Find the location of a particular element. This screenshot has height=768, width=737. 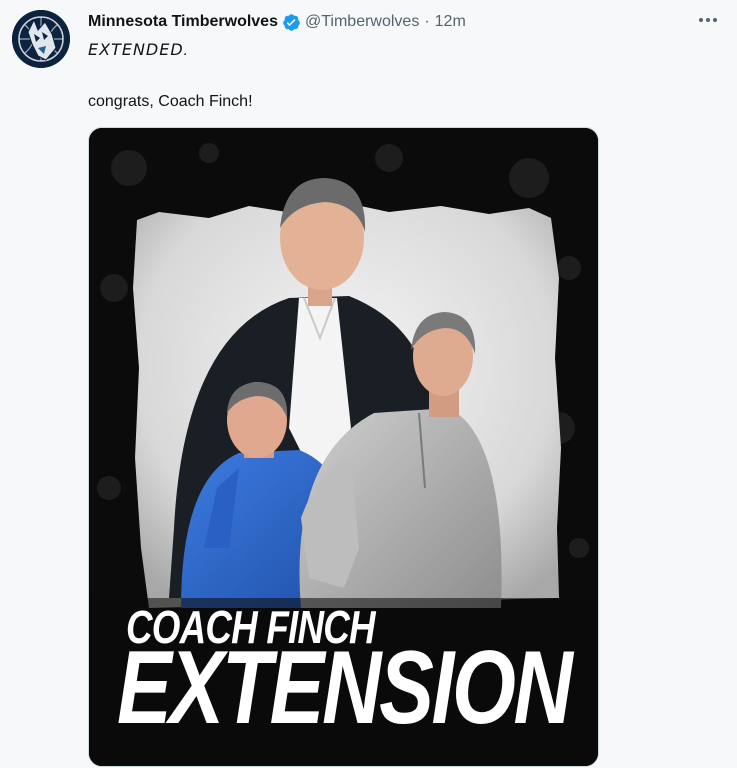

timberwolves-logo-icon is located at coordinates (41, 39).